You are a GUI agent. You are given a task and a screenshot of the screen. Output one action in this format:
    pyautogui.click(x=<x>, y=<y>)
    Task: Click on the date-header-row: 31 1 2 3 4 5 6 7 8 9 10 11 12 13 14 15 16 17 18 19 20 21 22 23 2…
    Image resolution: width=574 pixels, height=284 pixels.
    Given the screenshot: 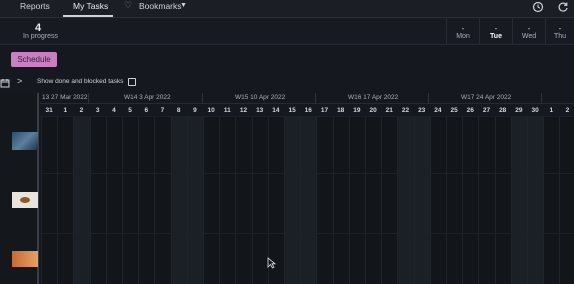 What is the action you would take?
    pyautogui.click(x=307, y=110)
    